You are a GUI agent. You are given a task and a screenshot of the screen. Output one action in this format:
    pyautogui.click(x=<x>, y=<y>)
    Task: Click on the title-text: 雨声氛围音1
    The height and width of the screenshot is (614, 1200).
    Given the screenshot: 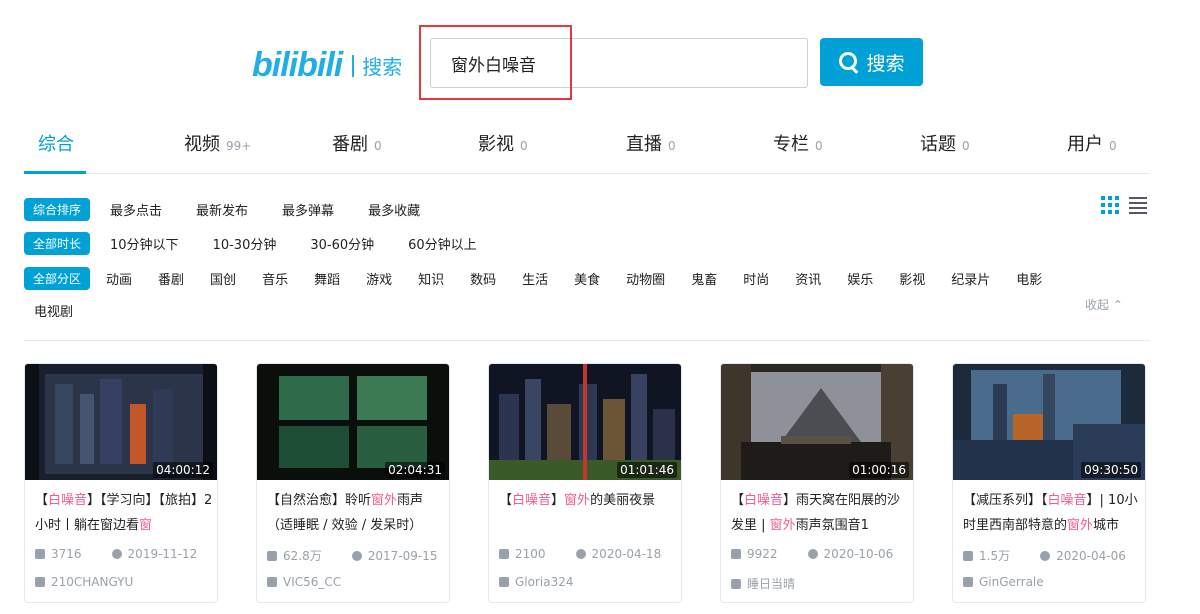 What is the action you would take?
    pyautogui.click(x=832, y=525)
    